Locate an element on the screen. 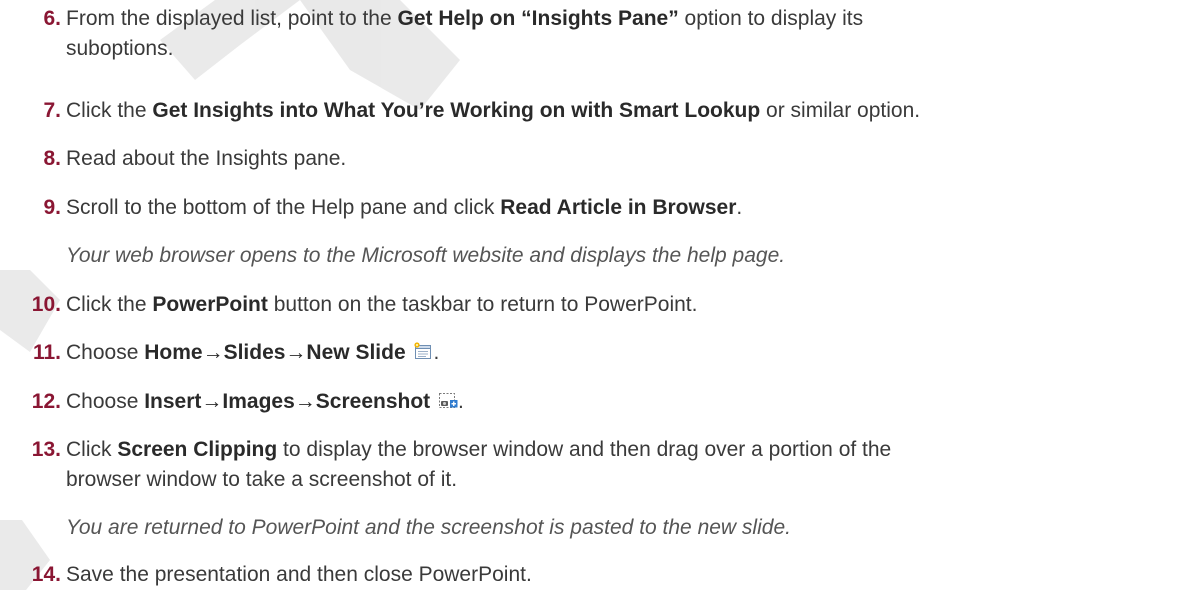  step-text: Choose Home→Slides→New Slide . is located at coordinates (621, 353).